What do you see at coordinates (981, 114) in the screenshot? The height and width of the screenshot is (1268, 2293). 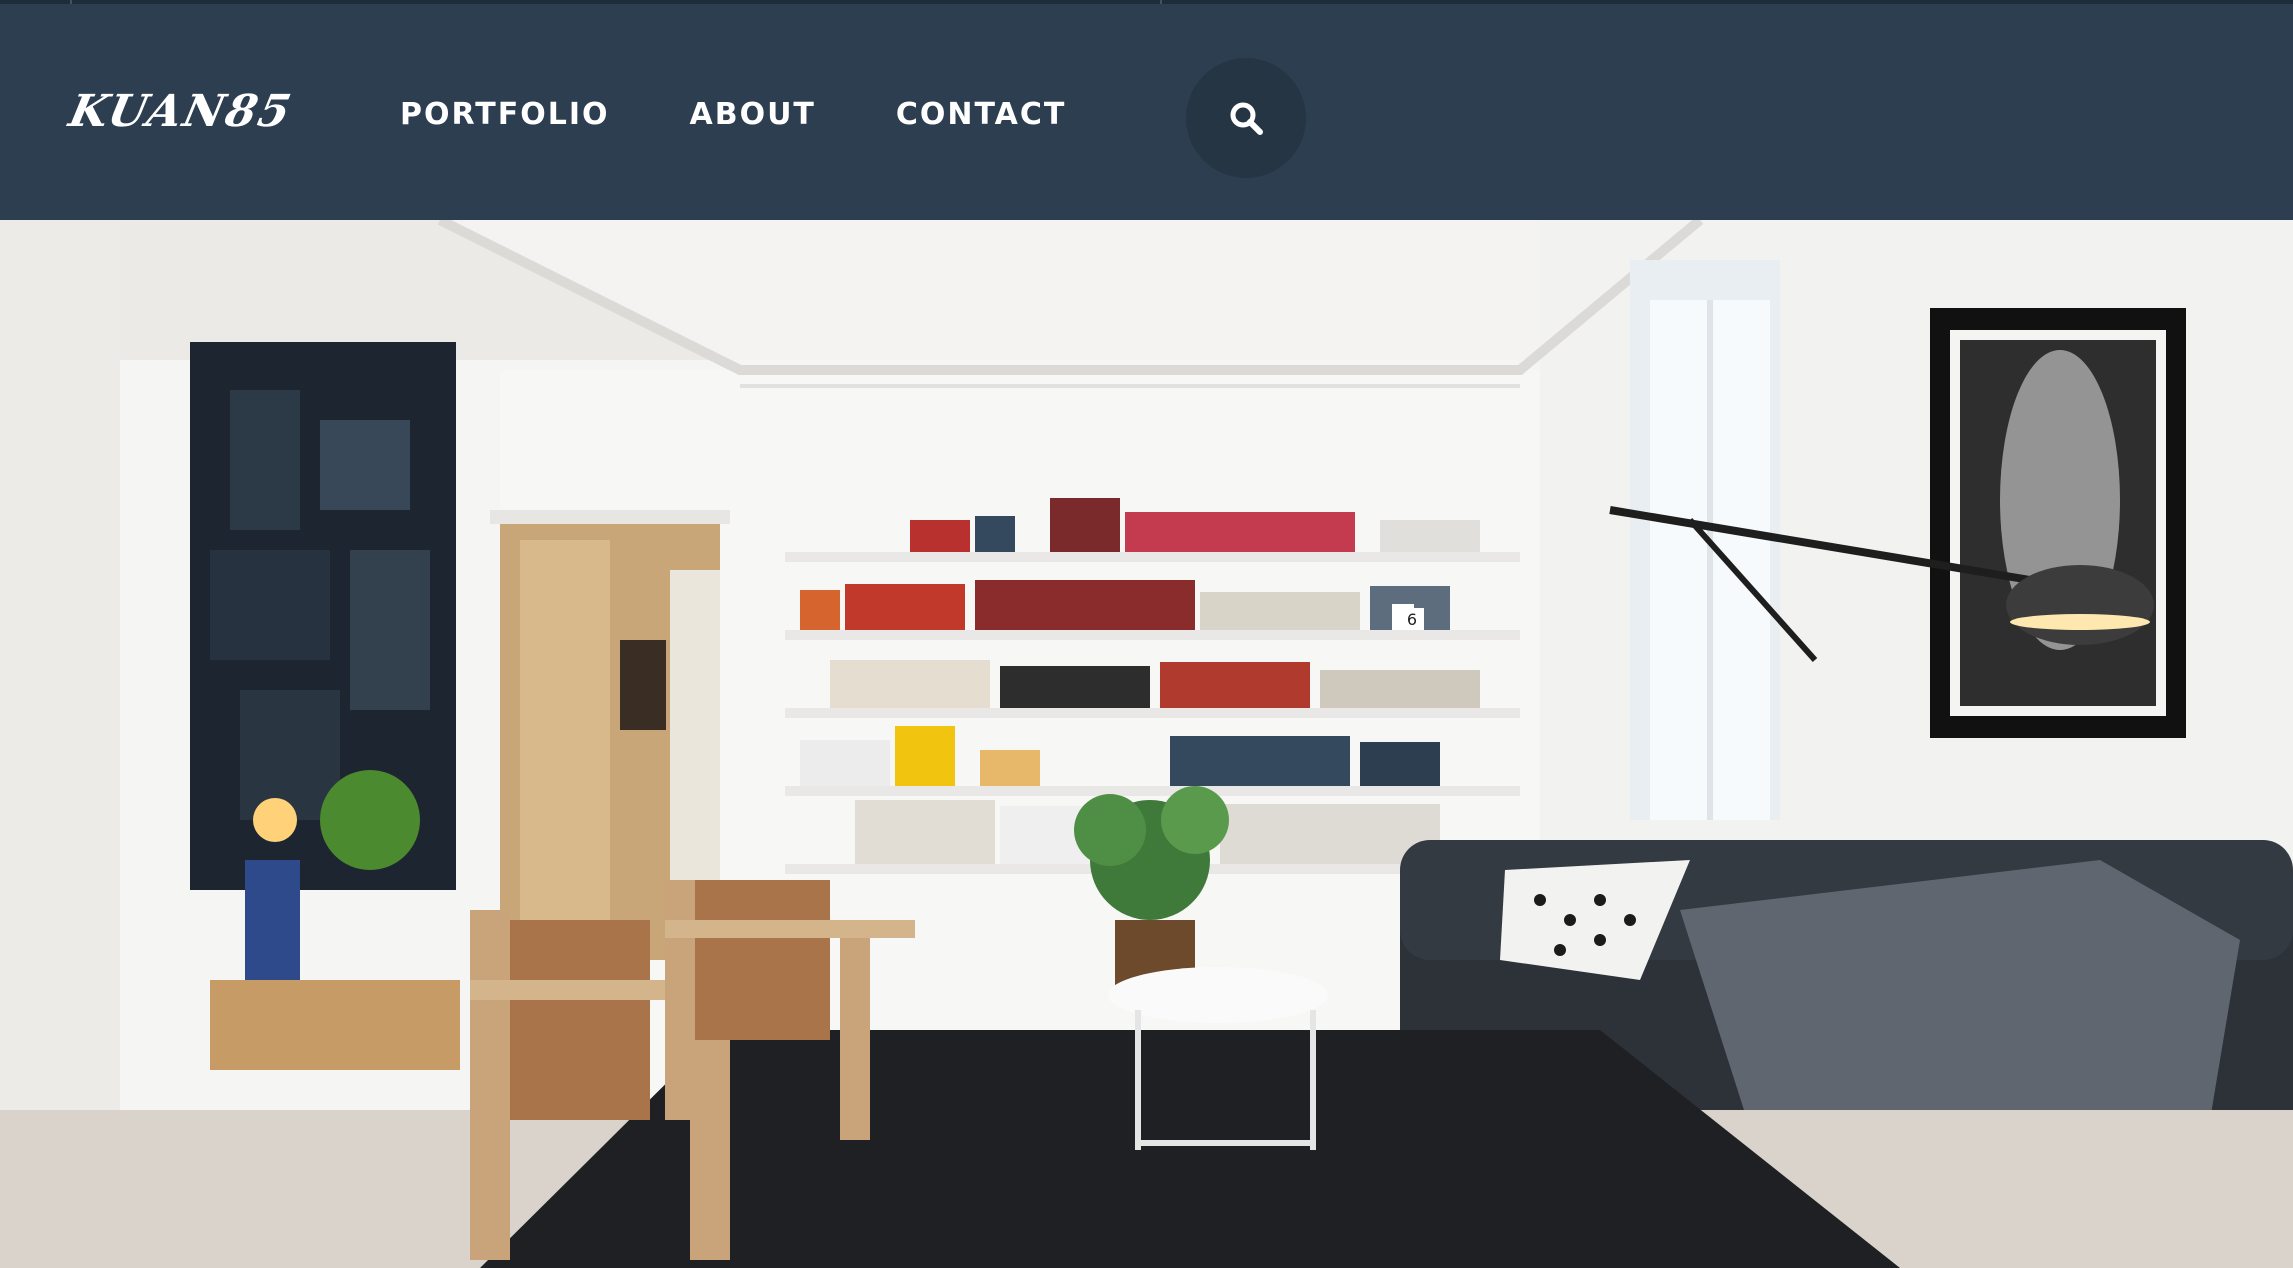 I see `nav-contact-link: CONTACT` at bounding box center [981, 114].